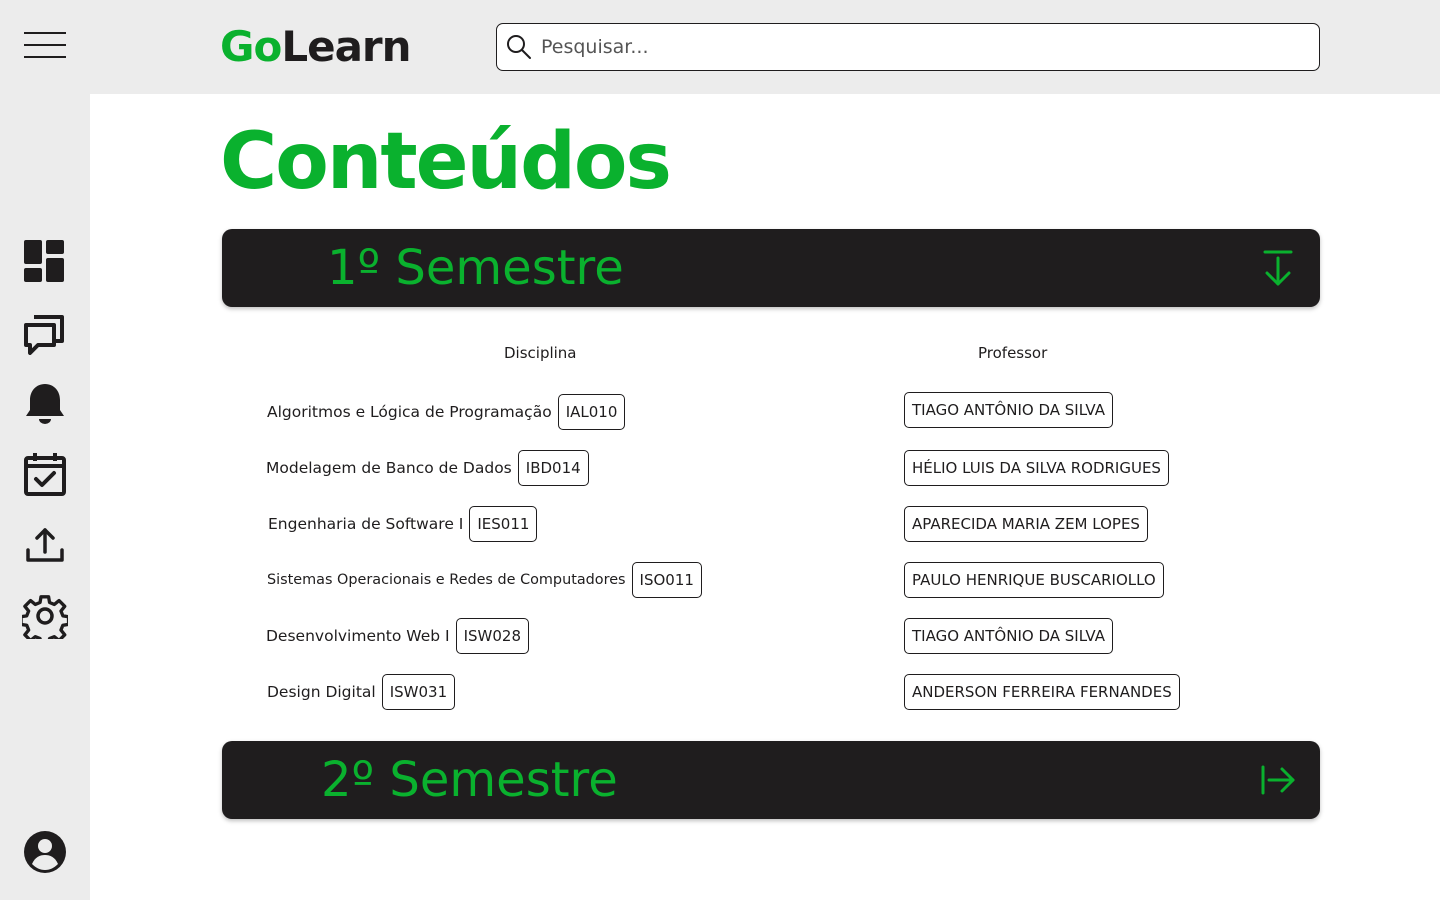 The image size is (1440, 900). Describe the element at coordinates (346, 46) in the screenshot. I see `logo-learn: Learn` at that location.